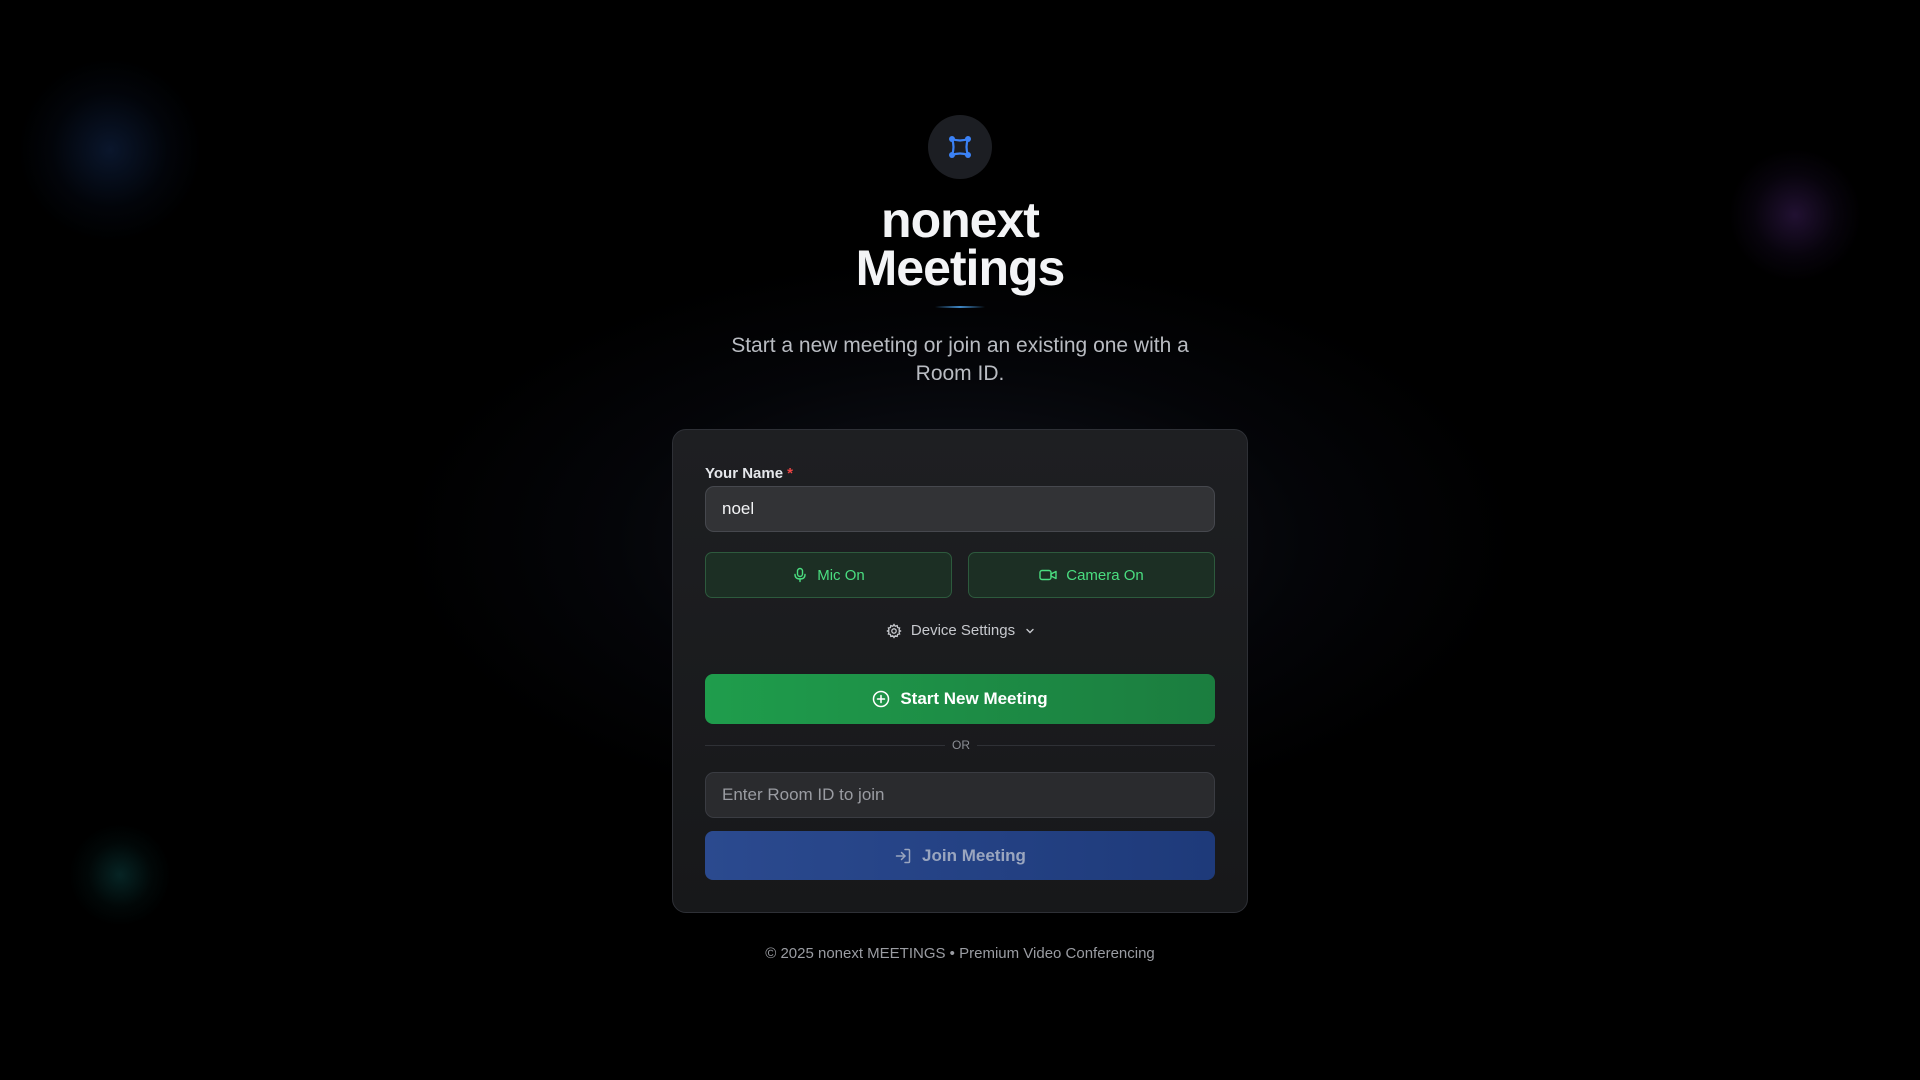 Image resolution: width=1920 pixels, height=1080 pixels. I want to click on gear-icon, so click(894, 630).